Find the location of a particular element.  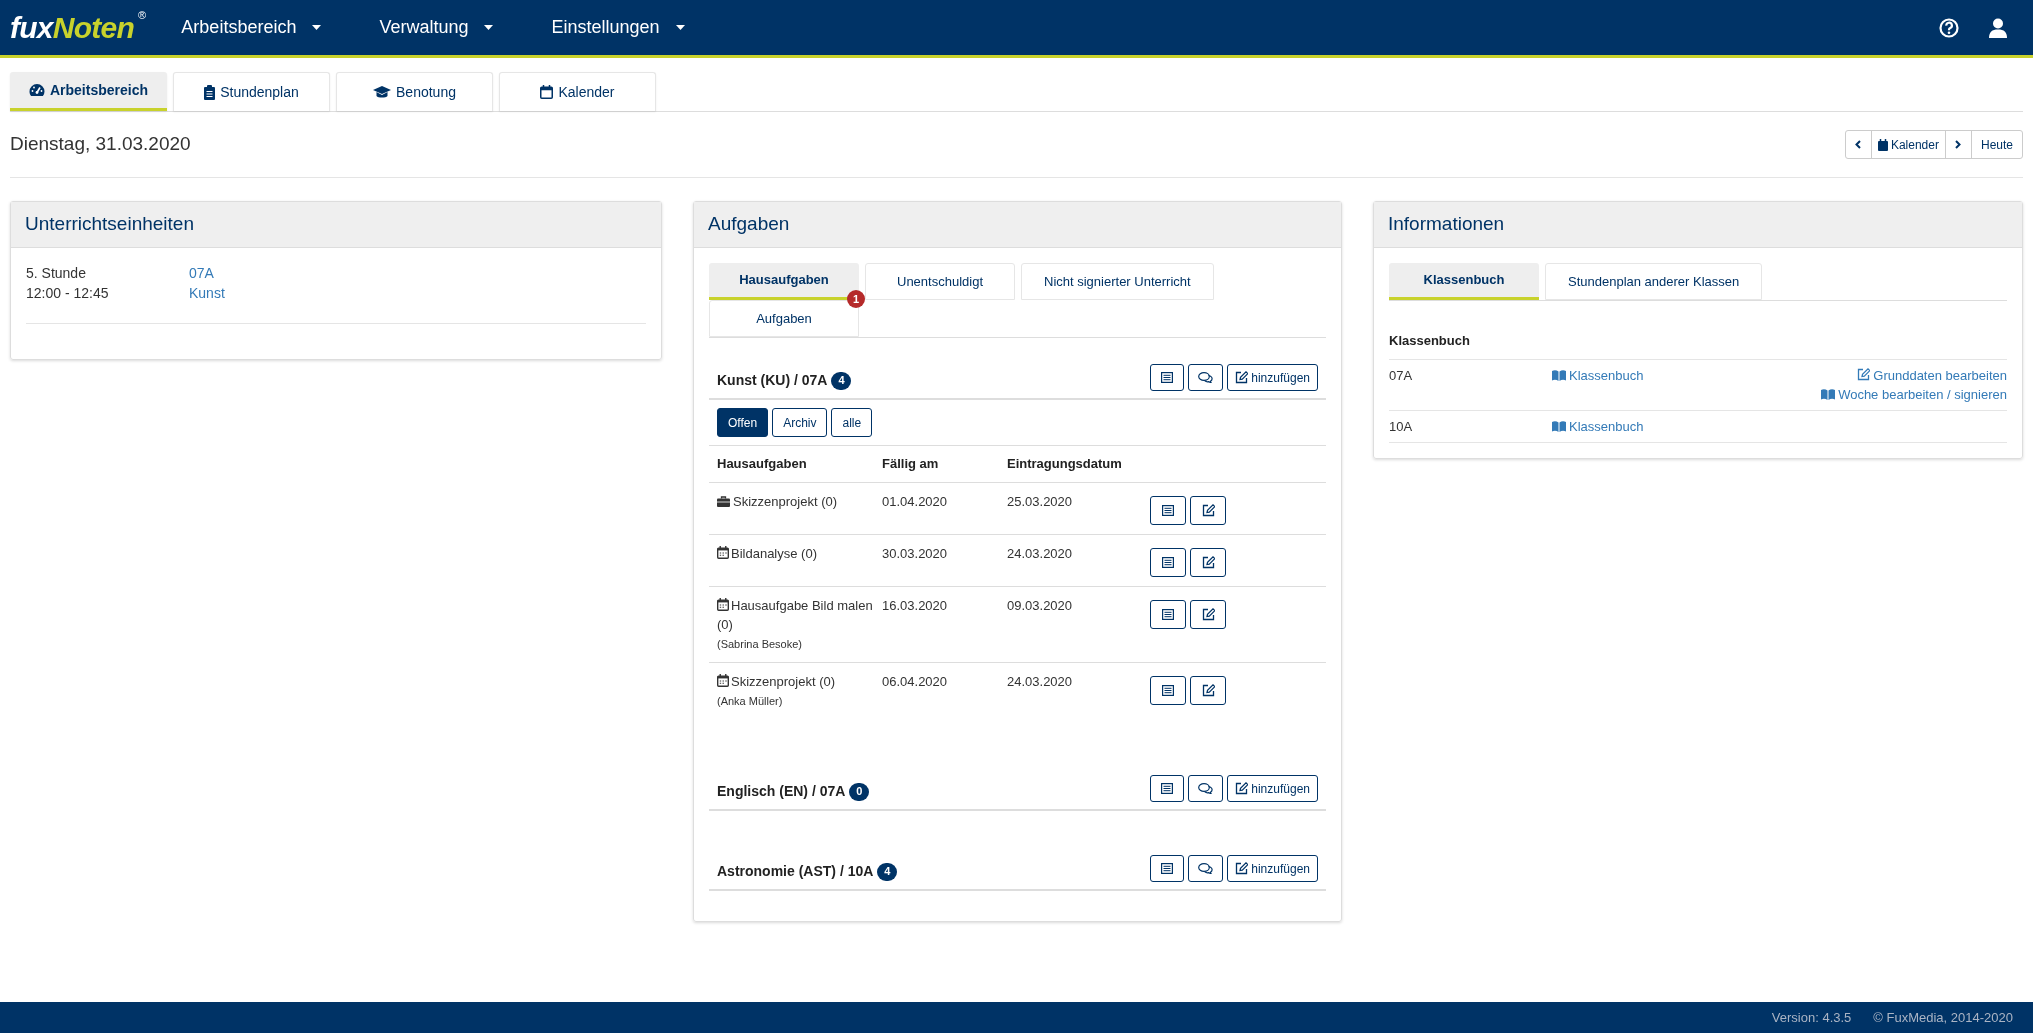

lesson-time: 12:00 - 12:45 is located at coordinates (68, 293).